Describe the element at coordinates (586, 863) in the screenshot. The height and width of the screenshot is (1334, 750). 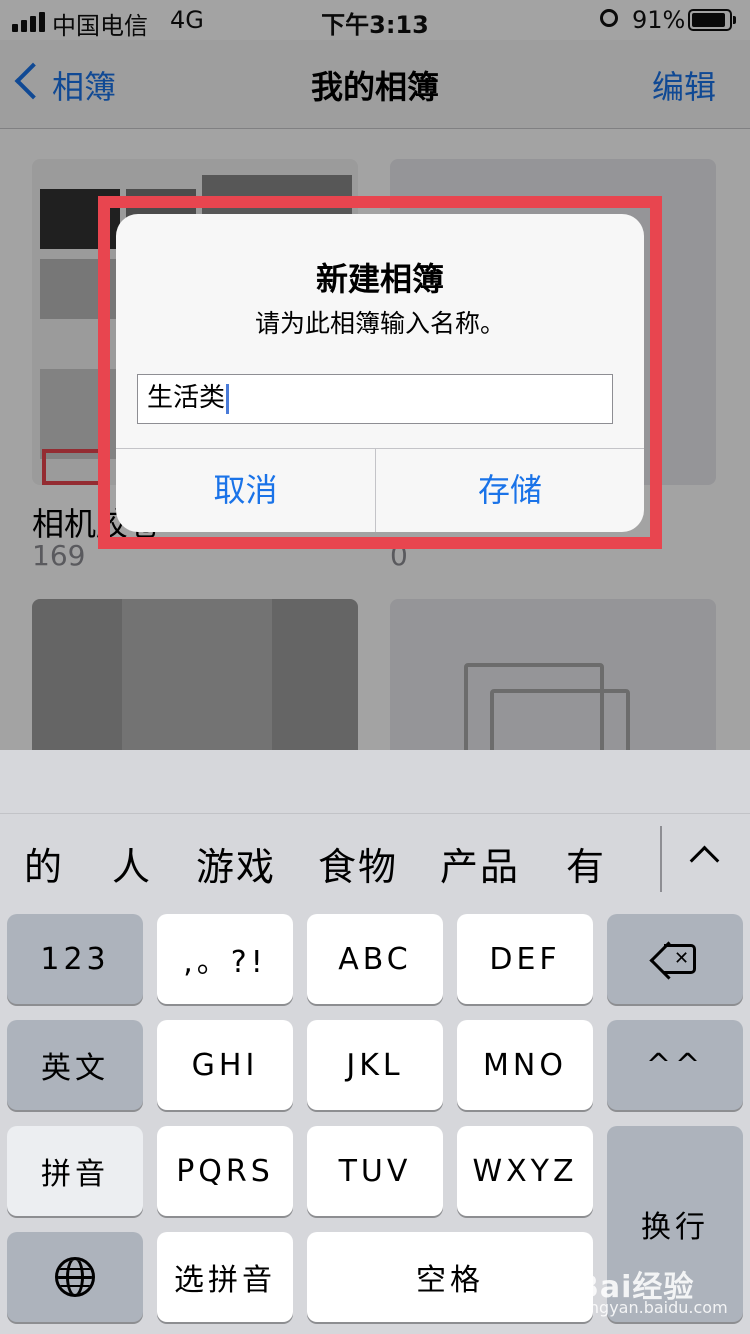
I see `candidate-word: 有` at that location.